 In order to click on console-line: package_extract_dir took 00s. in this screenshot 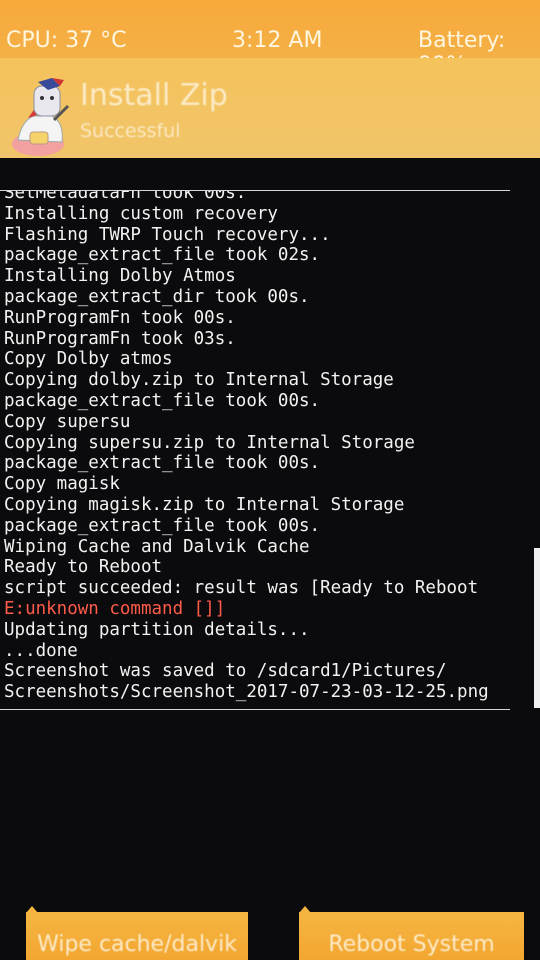, I will do `click(157, 296)`.